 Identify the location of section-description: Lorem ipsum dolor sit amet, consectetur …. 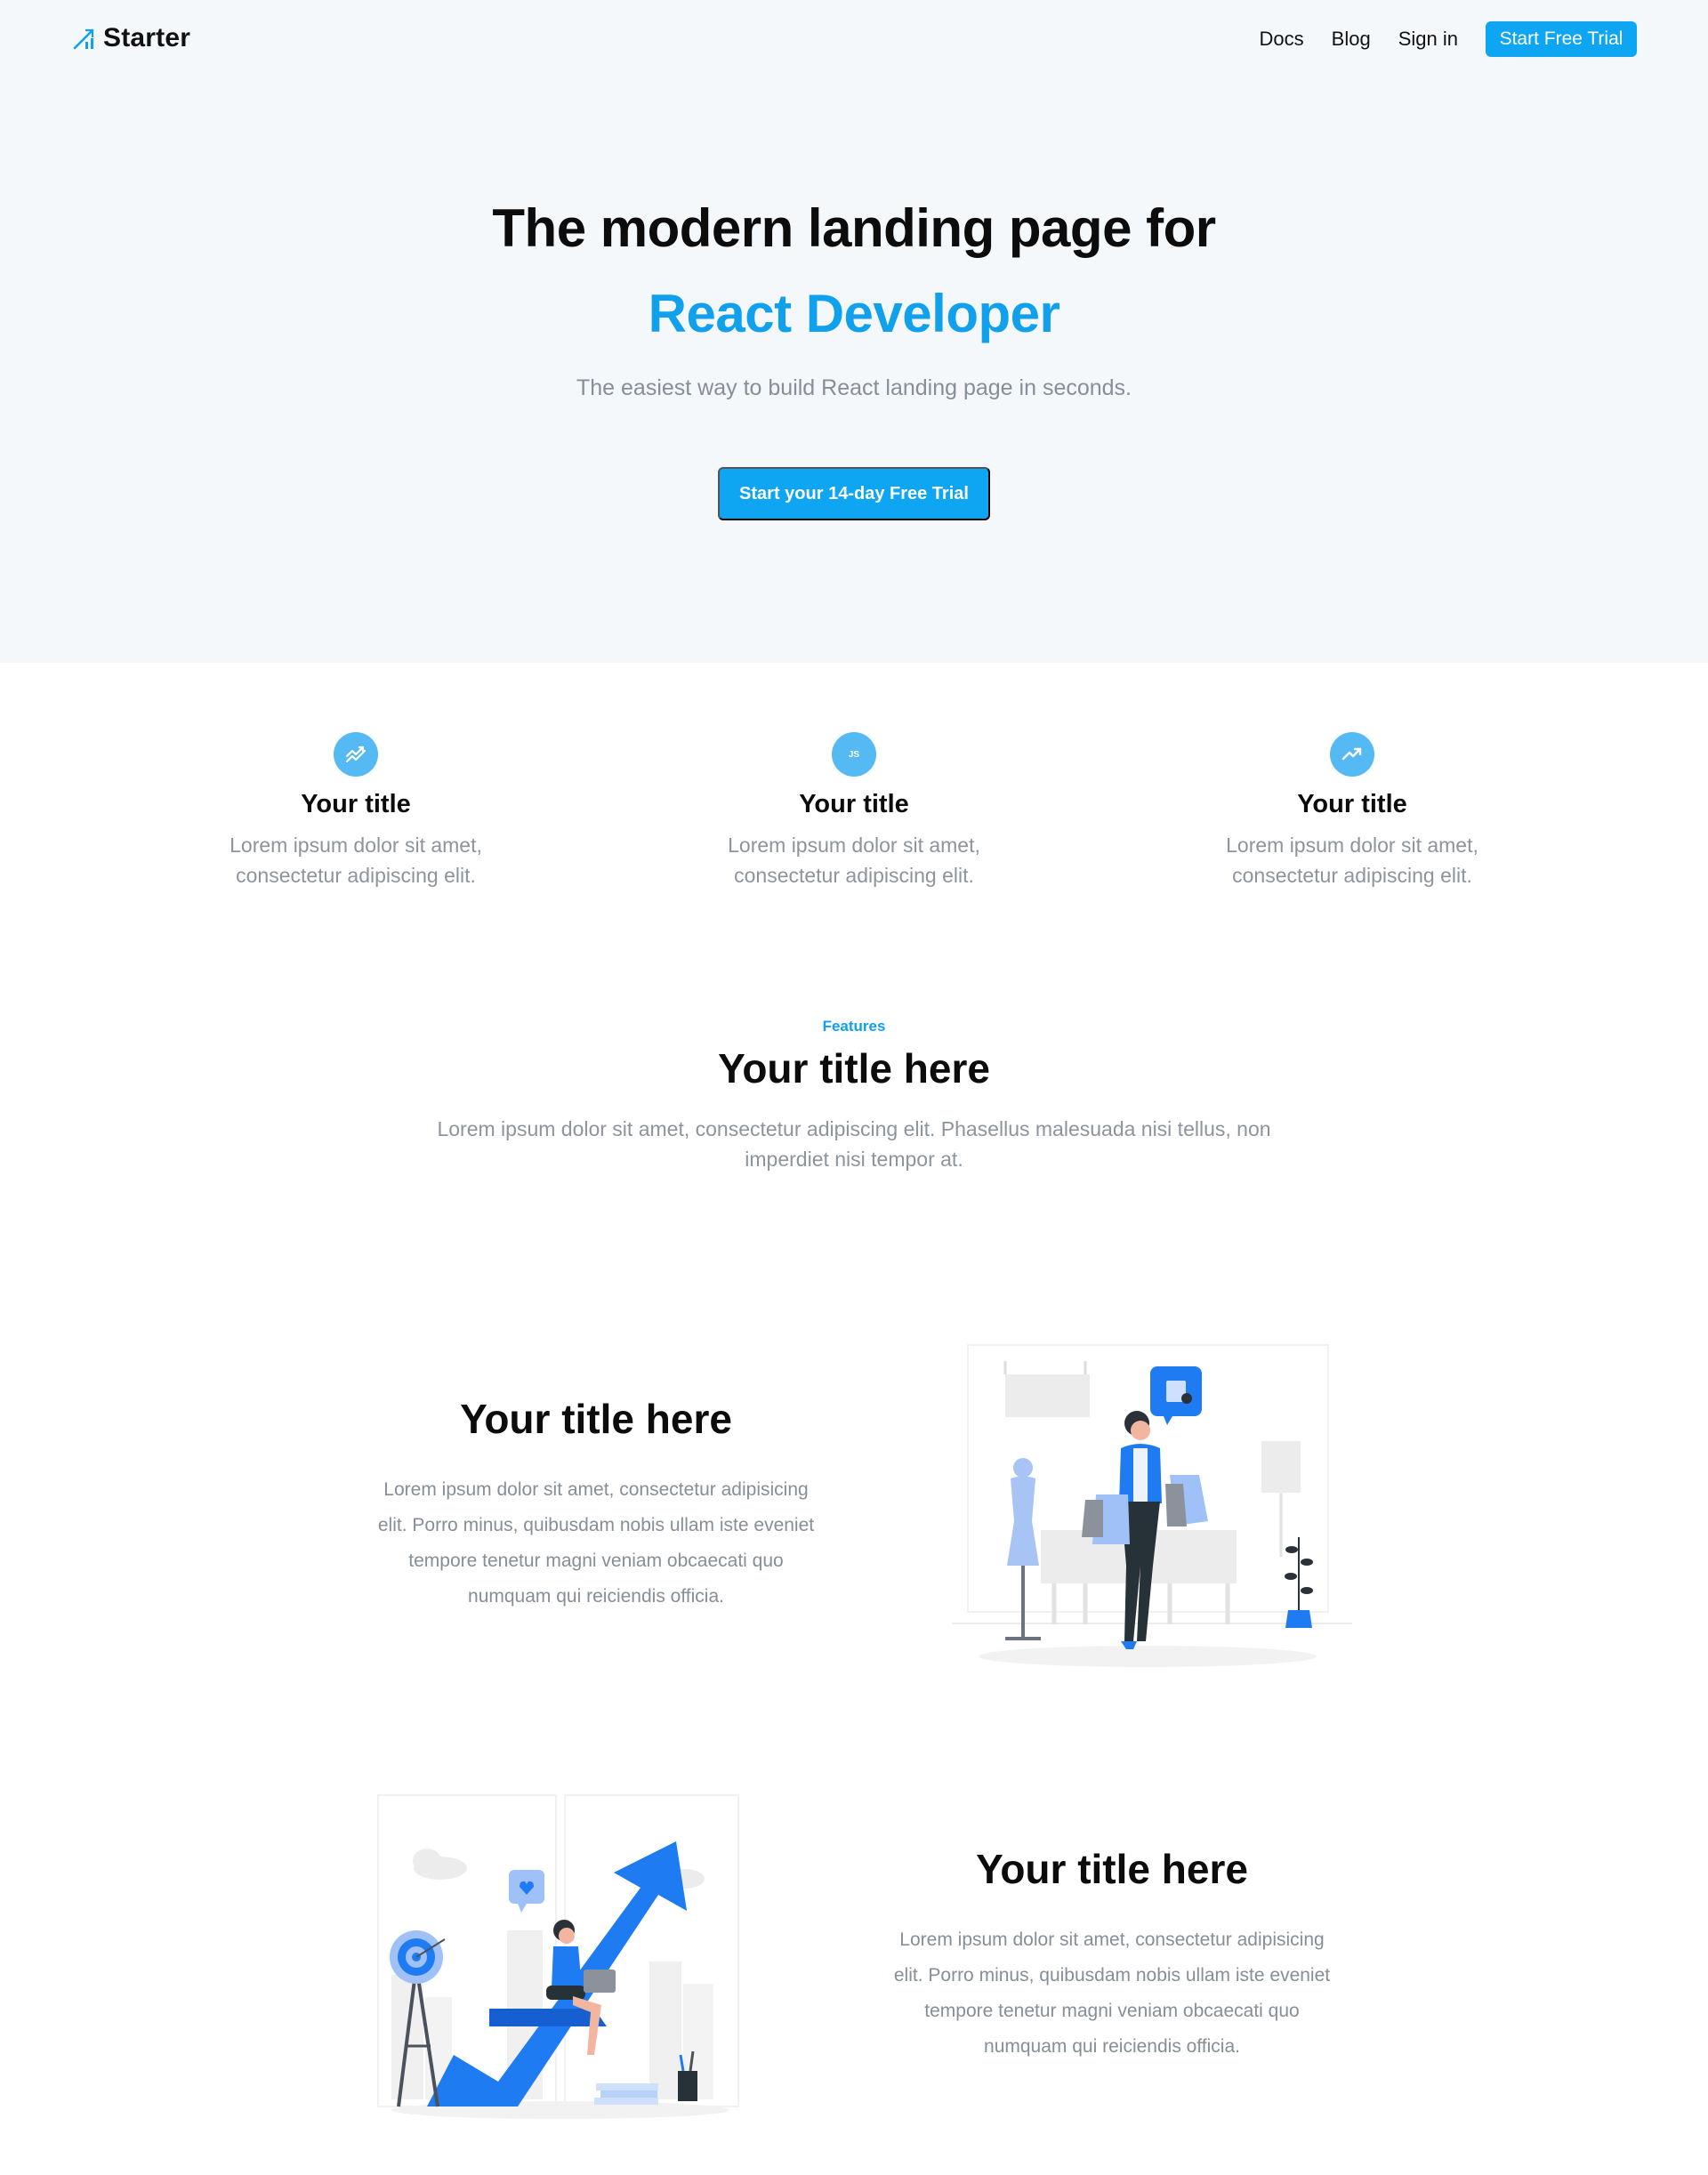
(854, 1144).